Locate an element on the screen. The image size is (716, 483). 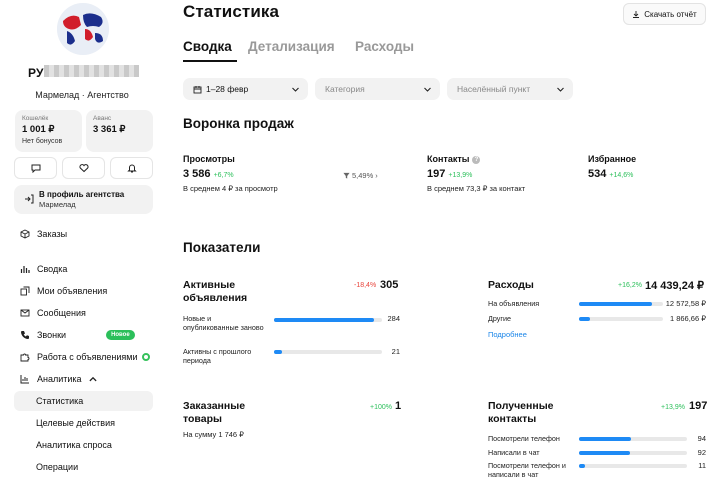
messages-button is located at coordinates (35, 168).